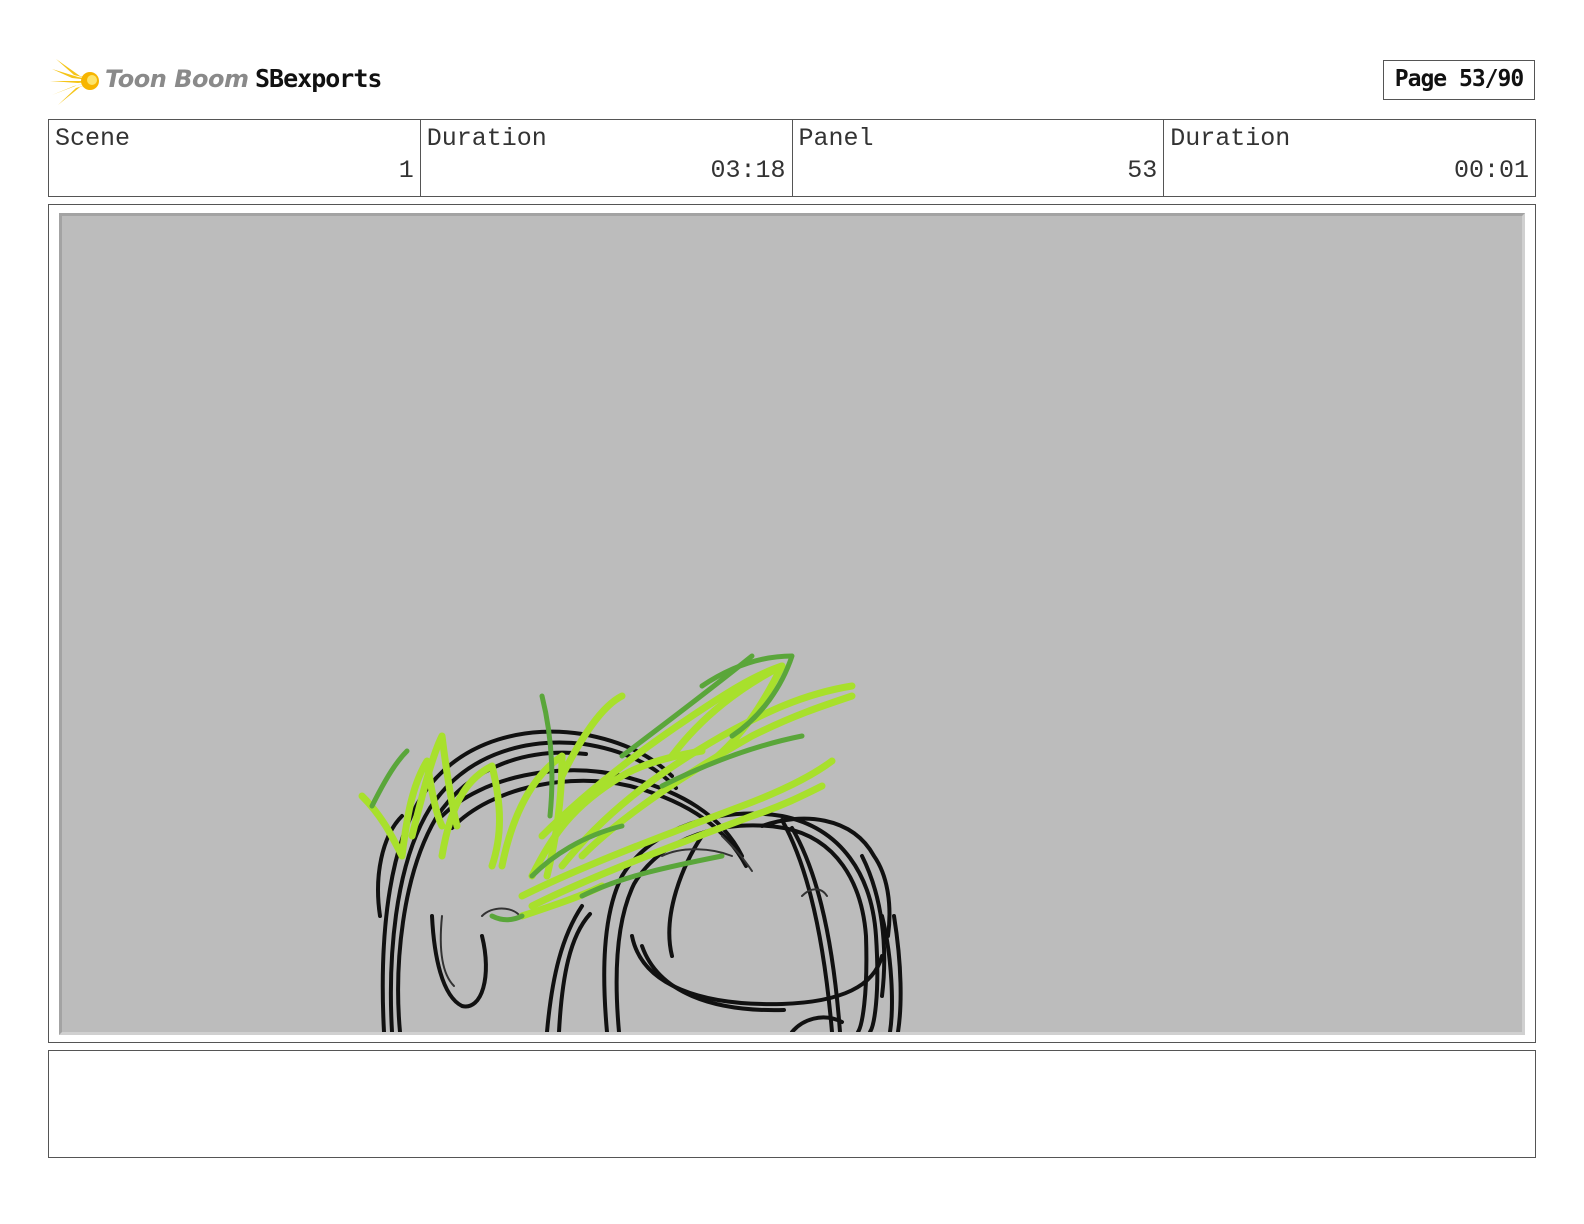 This screenshot has width=1584, height=1224. What do you see at coordinates (1459, 80) in the screenshot?
I see `page-indicator: Page 53/90` at bounding box center [1459, 80].